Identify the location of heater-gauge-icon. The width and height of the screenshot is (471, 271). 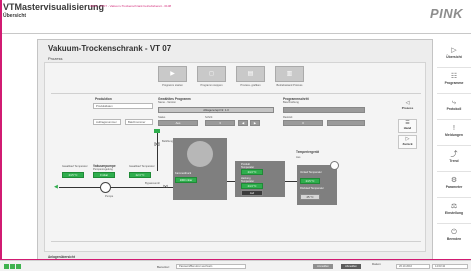
(334, 165).